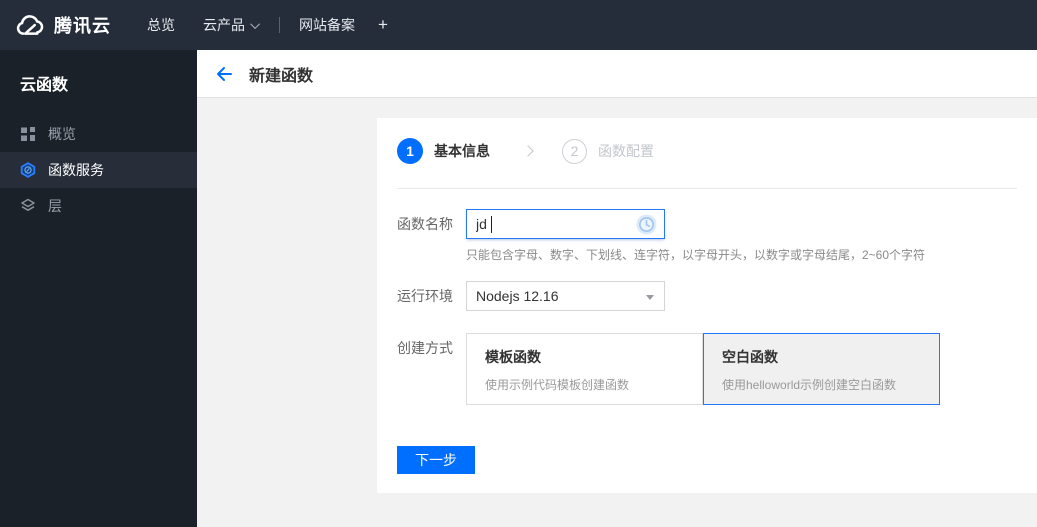  Describe the element at coordinates (617, 74) in the screenshot. I see `page-header: 新建函数` at that location.